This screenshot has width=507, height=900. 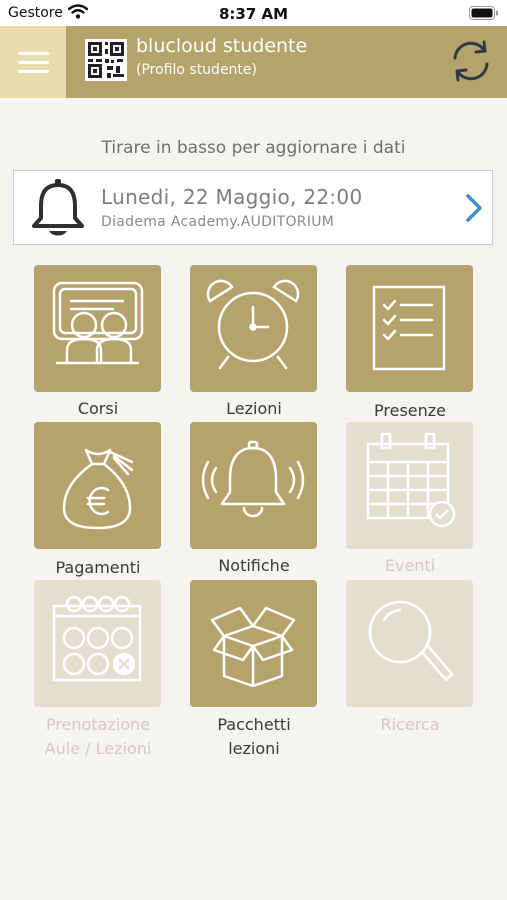 I want to click on checklist-icon, so click(x=409, y=328).